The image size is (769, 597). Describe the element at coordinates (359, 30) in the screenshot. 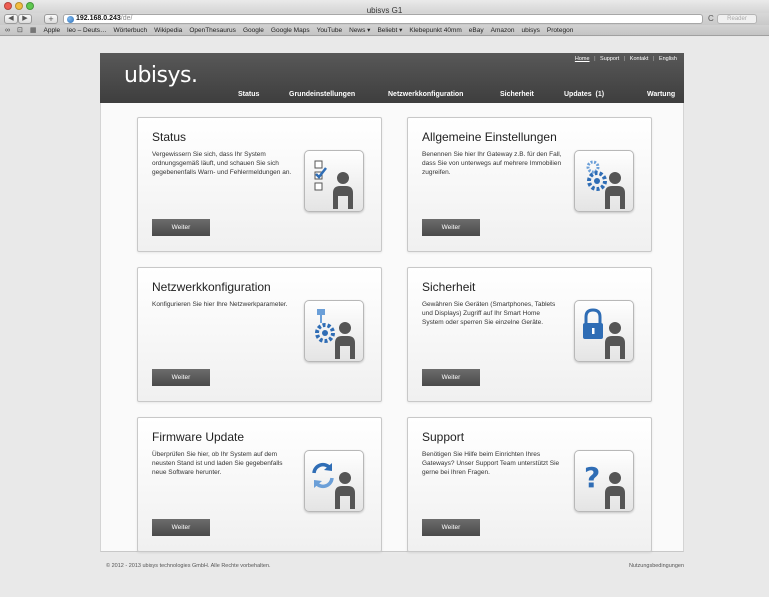

I see `bookmark-news: News ▾` at that location.